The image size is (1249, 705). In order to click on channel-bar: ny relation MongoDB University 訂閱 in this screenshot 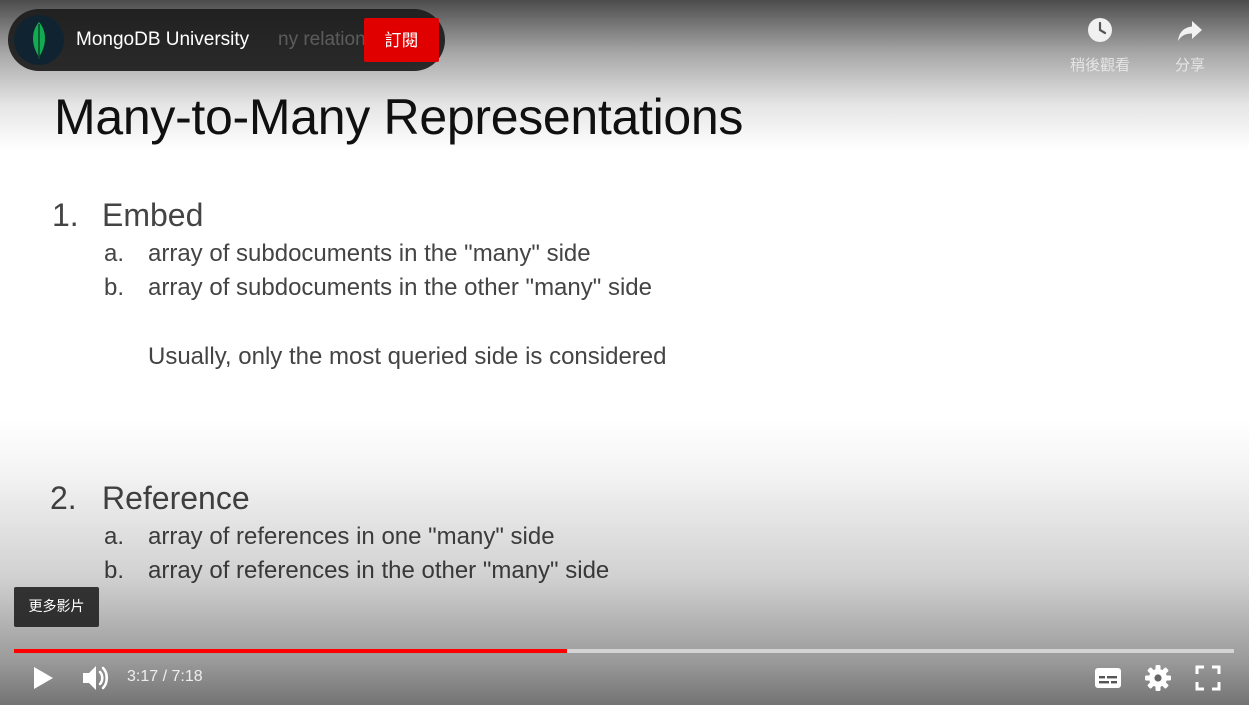, I will do `click(226, 40)`.